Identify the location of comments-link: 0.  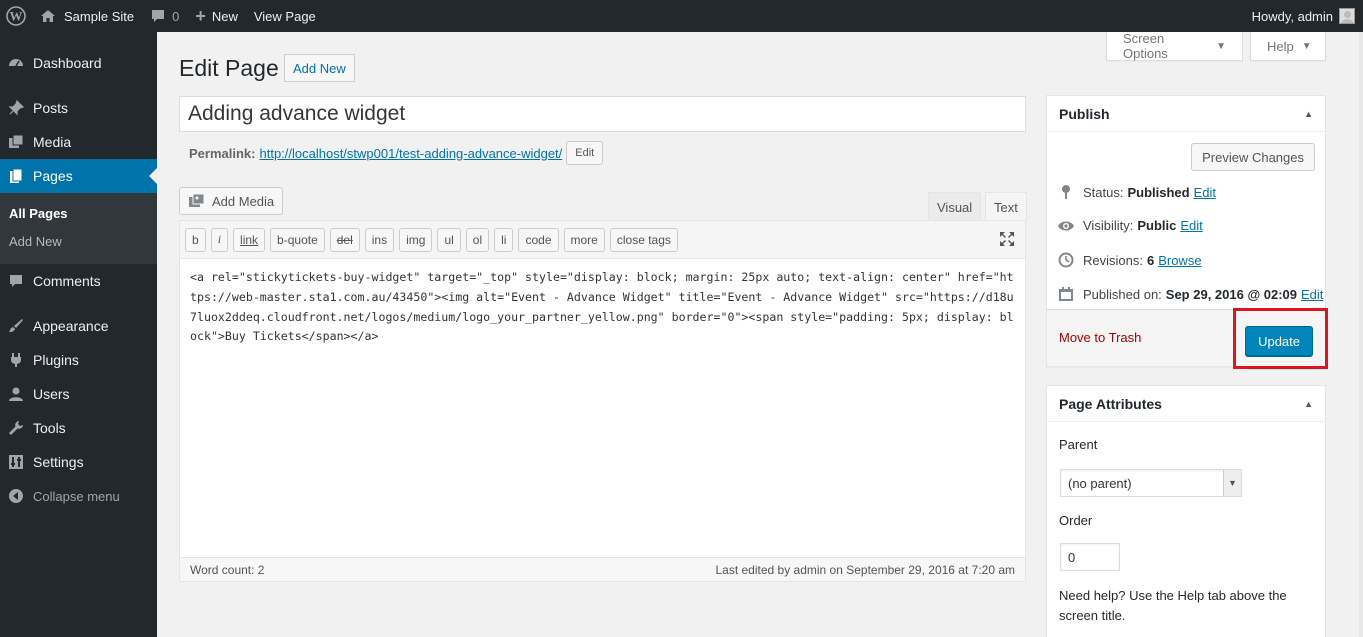
(164, 16).